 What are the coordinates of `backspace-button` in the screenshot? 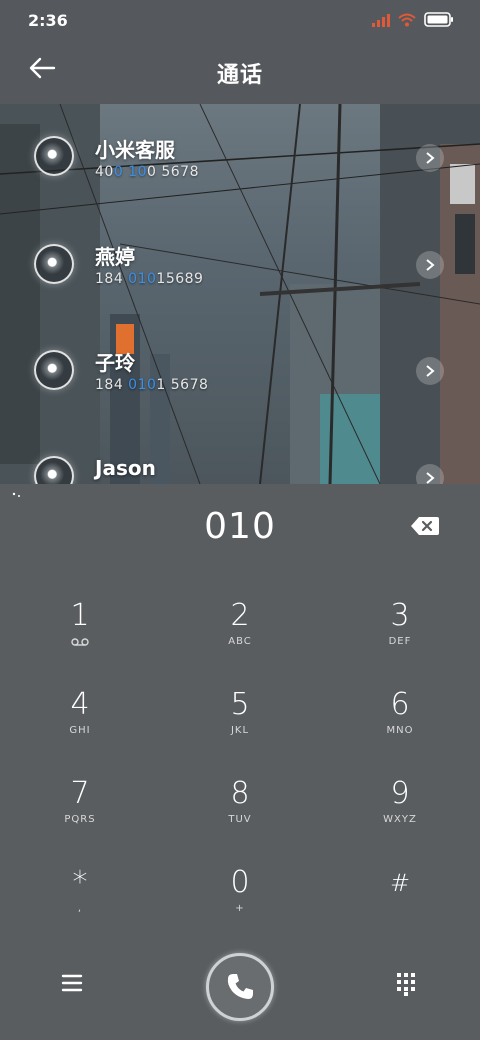 It's located at (426, 527).